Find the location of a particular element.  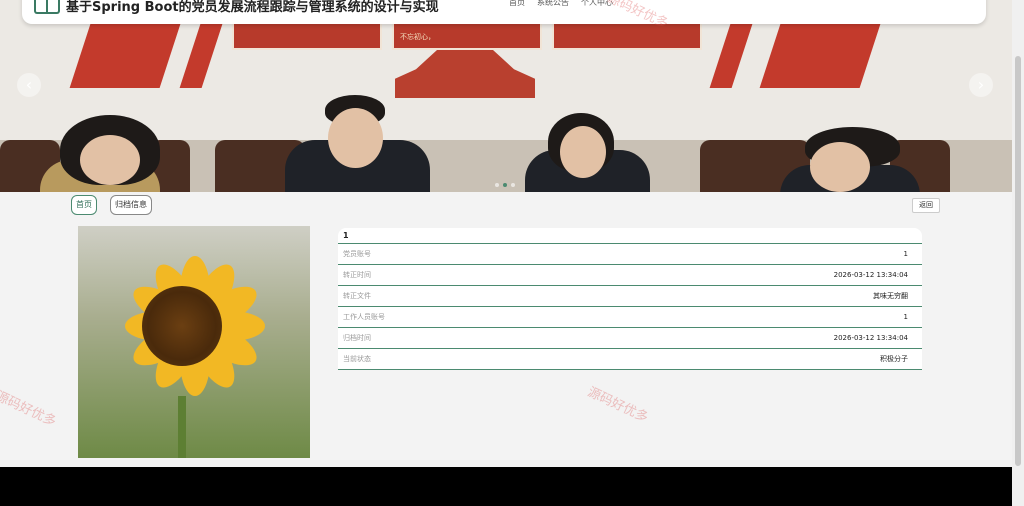

back-button: 返回 is located at coordinates (926, 205).